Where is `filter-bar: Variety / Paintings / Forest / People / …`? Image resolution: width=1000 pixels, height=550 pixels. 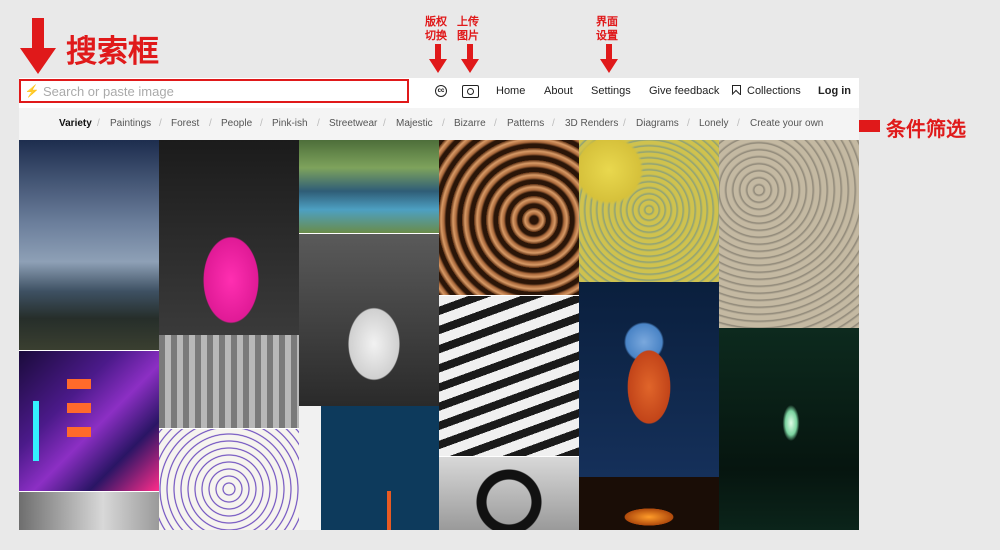
filter-bar: Variety / Paintings / Forest / People / … is located at coordinates (439, 124).